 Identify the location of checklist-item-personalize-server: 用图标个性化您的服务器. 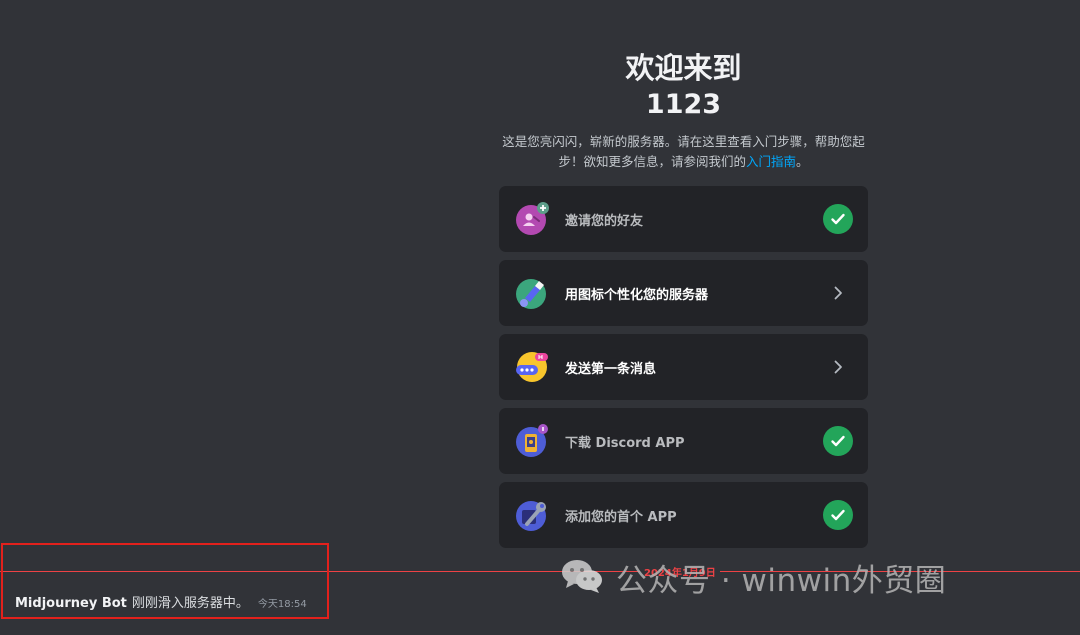
(683, 293).